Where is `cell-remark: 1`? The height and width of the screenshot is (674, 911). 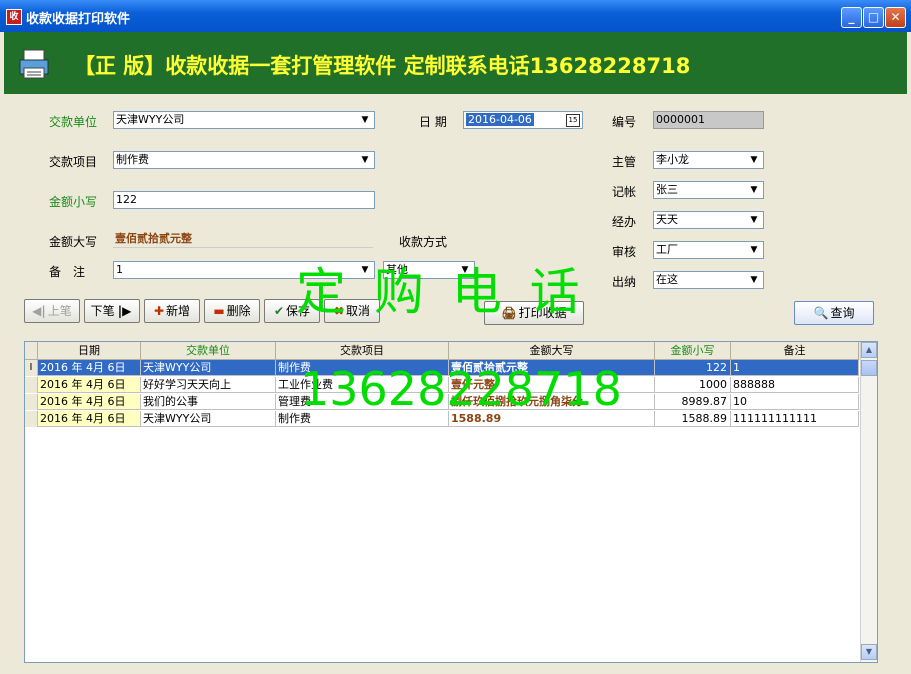 cell-remark: 1 is located at coordinates (795, 368).